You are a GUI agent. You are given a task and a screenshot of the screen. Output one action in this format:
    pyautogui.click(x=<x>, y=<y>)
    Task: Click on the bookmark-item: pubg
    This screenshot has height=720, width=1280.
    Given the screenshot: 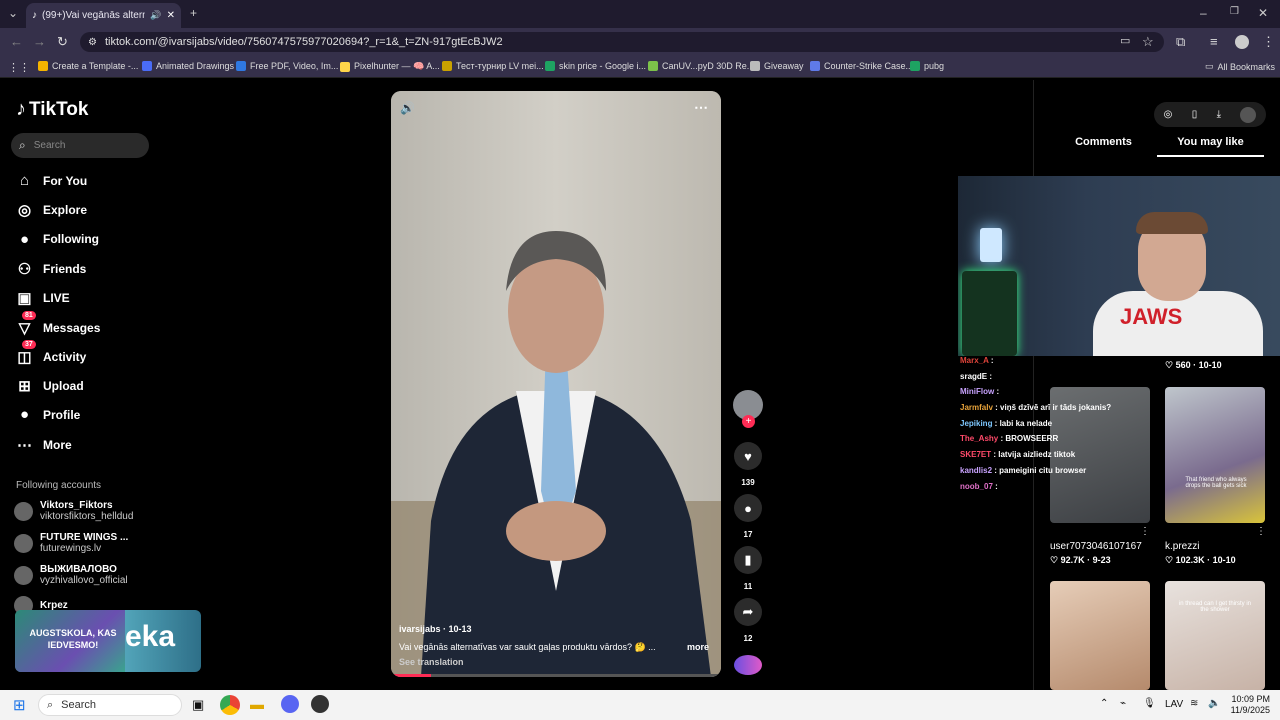 What is the action you would take?
    pyautogui.click(x=927, y=66)
    